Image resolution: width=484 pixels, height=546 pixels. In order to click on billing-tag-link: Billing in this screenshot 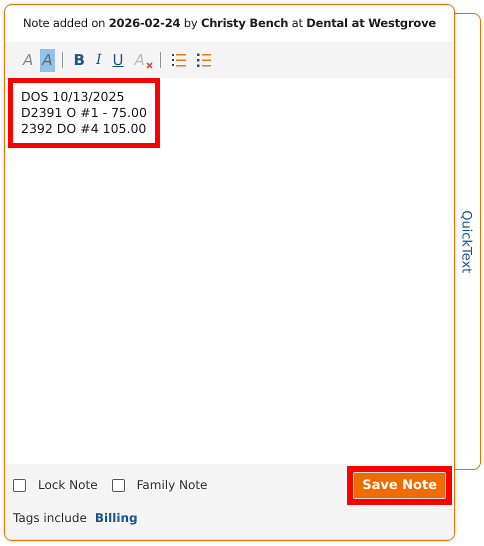, I will do `click(116, 518)`.